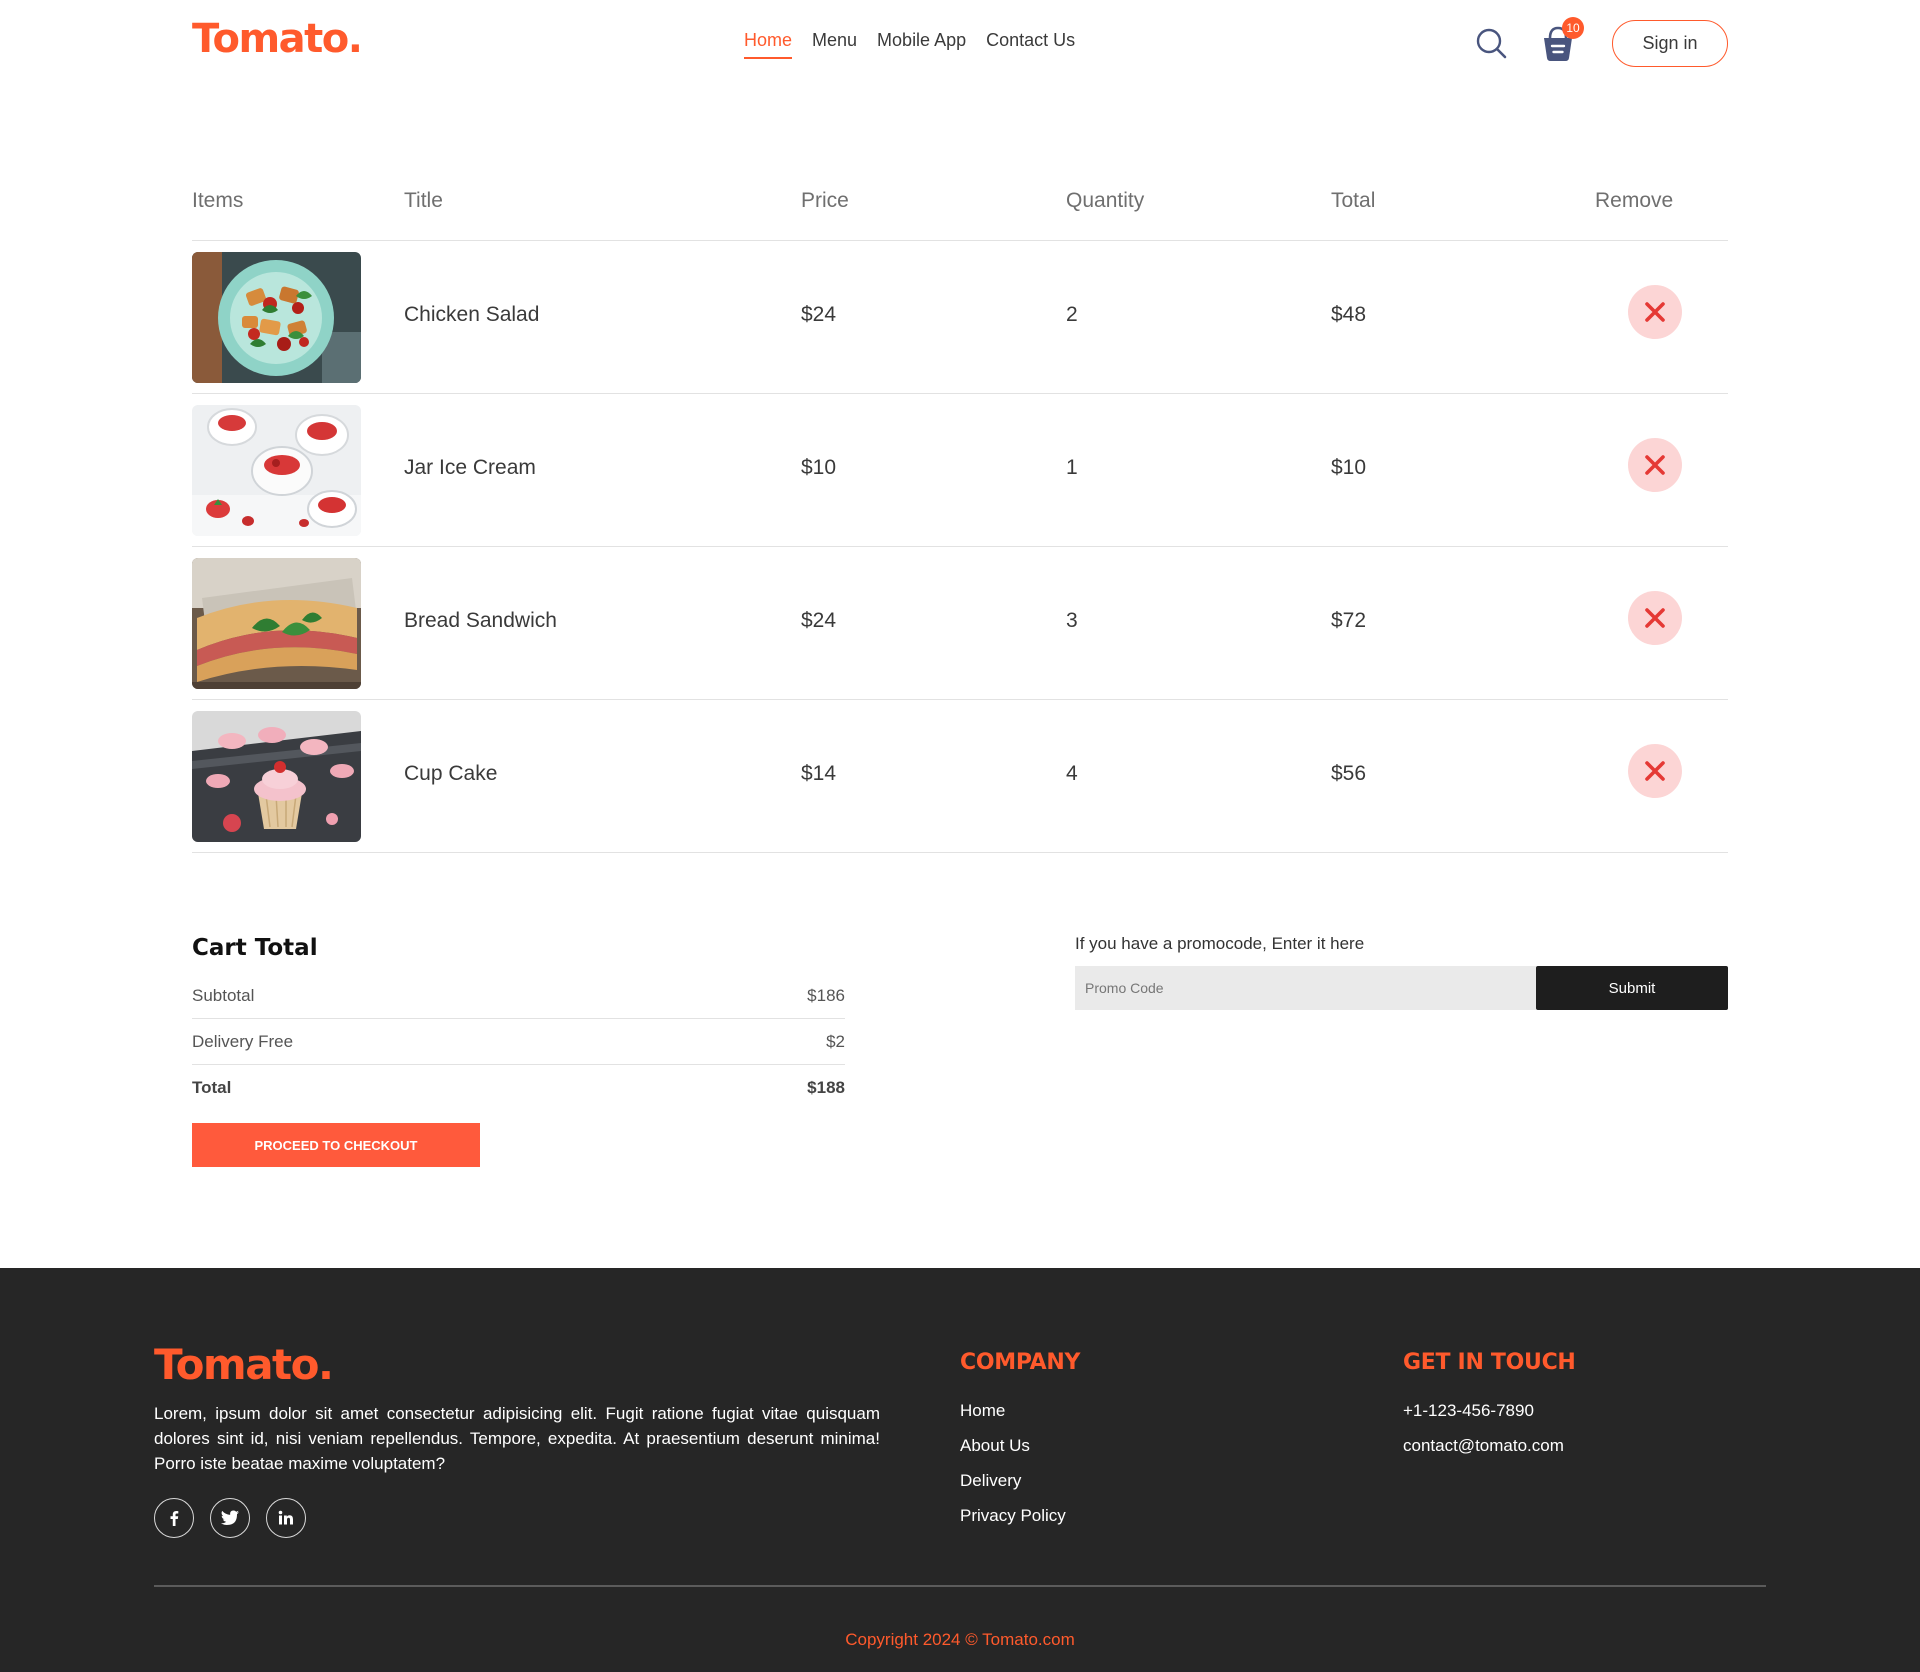  I want to click on nav-menu: Home Menu Mobile App Contact Us, so click(909, 44).